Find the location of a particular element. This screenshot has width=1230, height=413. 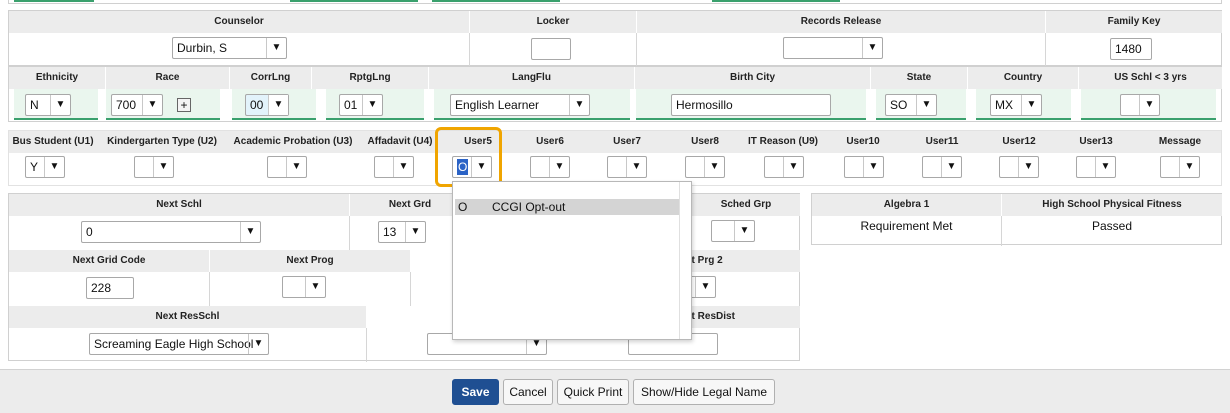

ethnicity-select: N ▼ is located at coordinates (48, 105).